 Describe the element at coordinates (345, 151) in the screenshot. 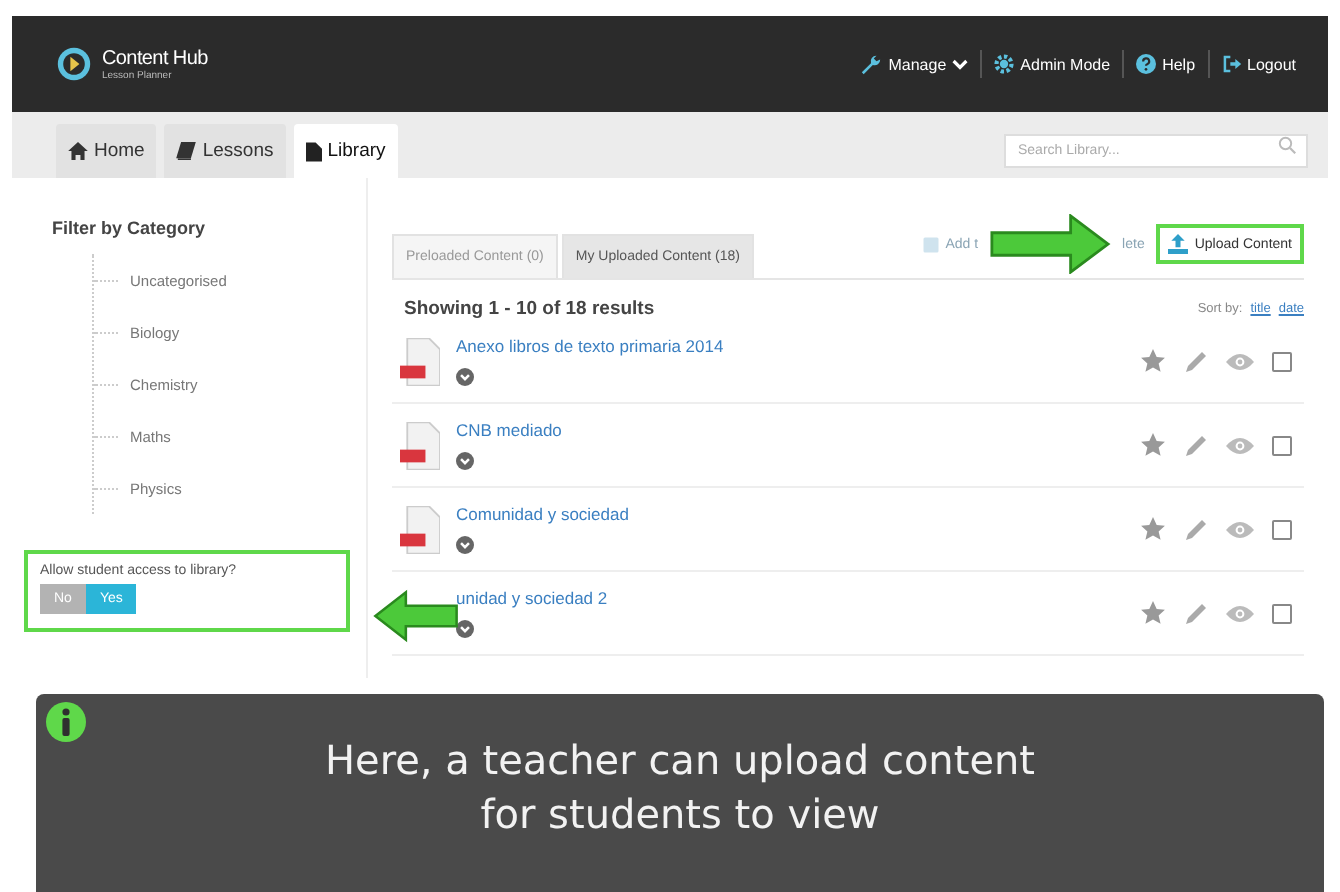

I see `nav-tab: Library` at that location.